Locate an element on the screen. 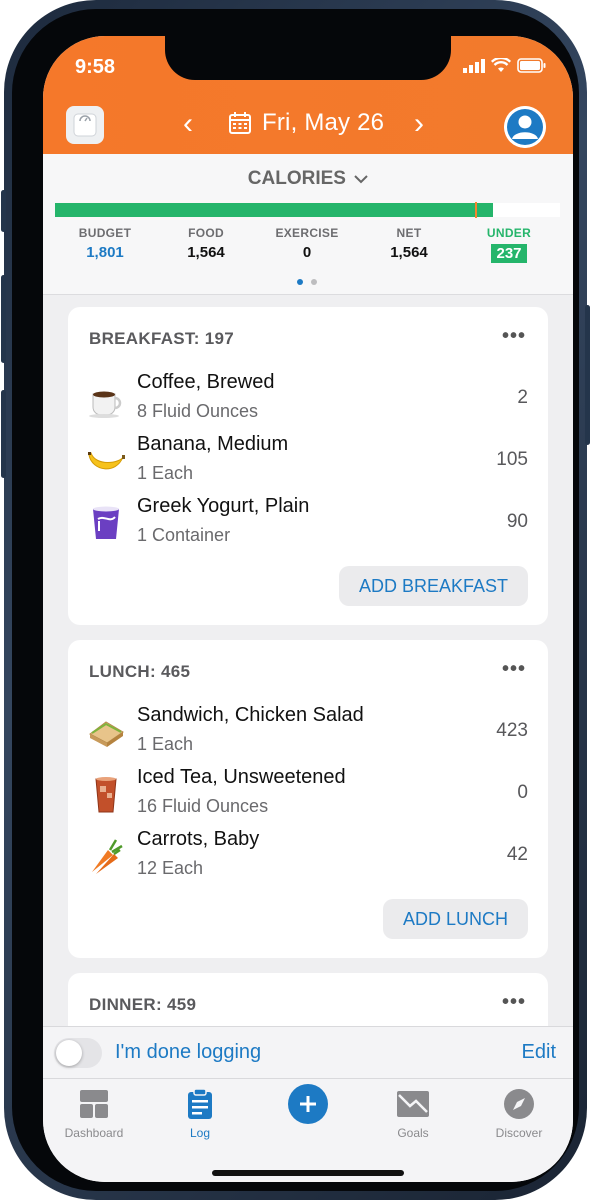  tab-discover: Discover is located at coordinates (519, 1113).